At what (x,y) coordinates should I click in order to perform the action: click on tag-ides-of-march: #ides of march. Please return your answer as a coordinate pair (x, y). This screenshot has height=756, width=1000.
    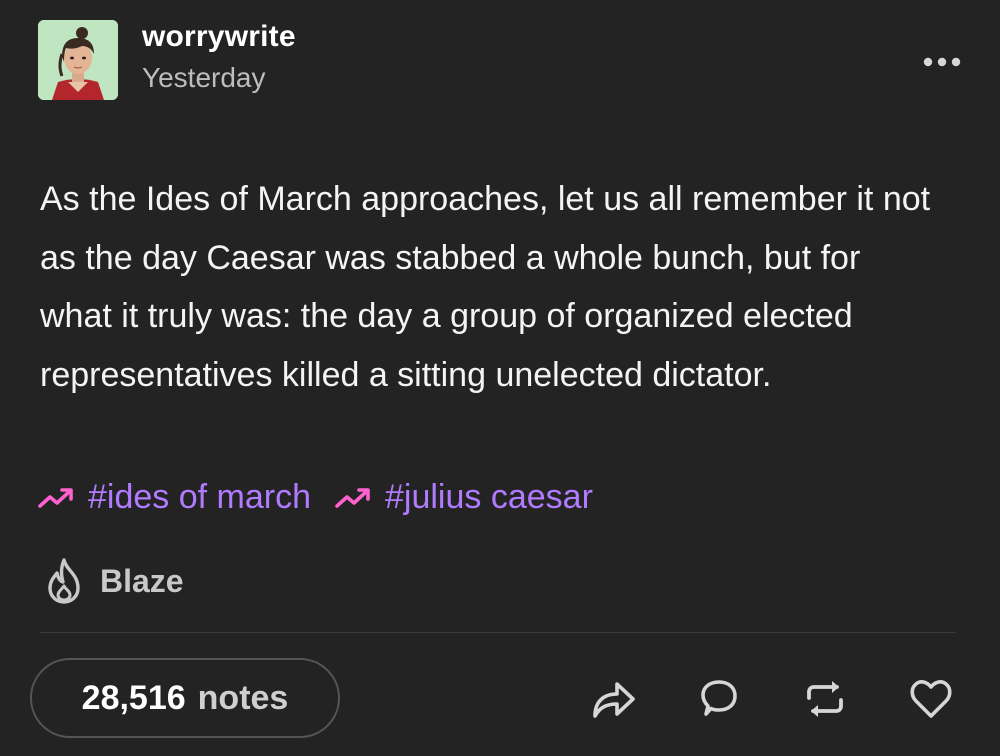
    Looking at the image, I should click on (173, 497).